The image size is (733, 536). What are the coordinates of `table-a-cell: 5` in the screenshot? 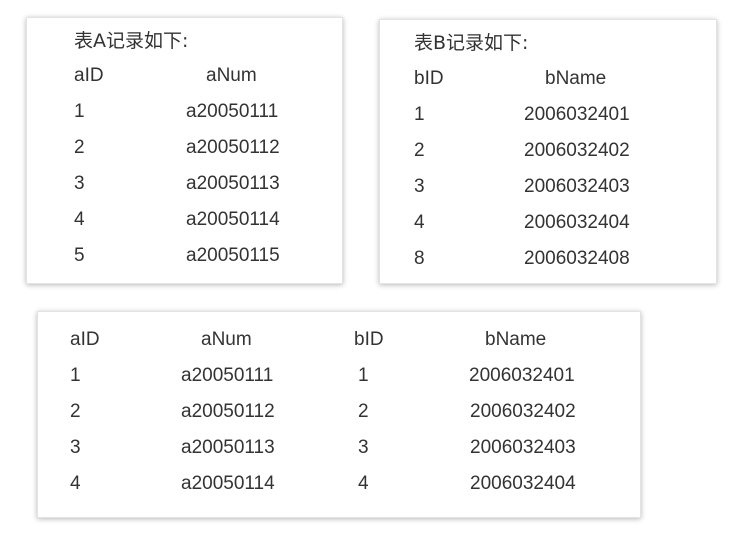 It's located at (79, 255).